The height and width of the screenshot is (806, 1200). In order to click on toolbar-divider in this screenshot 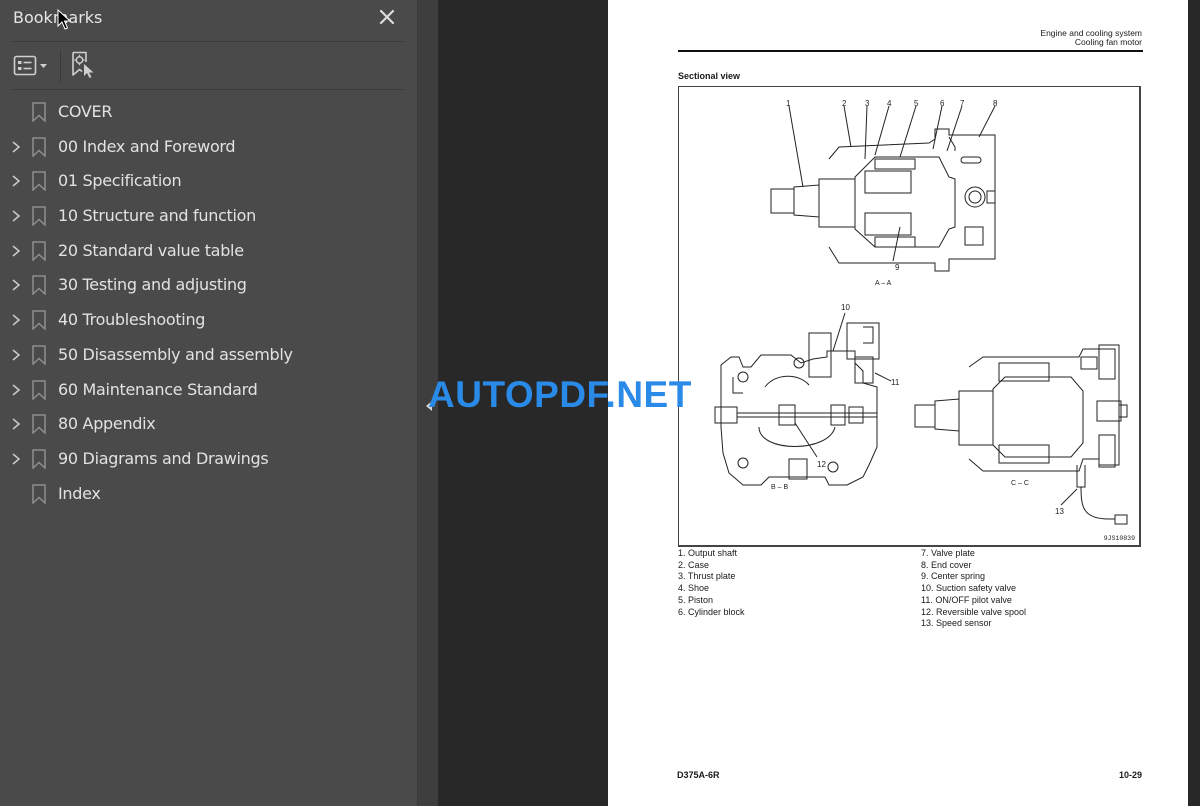, I will do `click(208, 89)`.